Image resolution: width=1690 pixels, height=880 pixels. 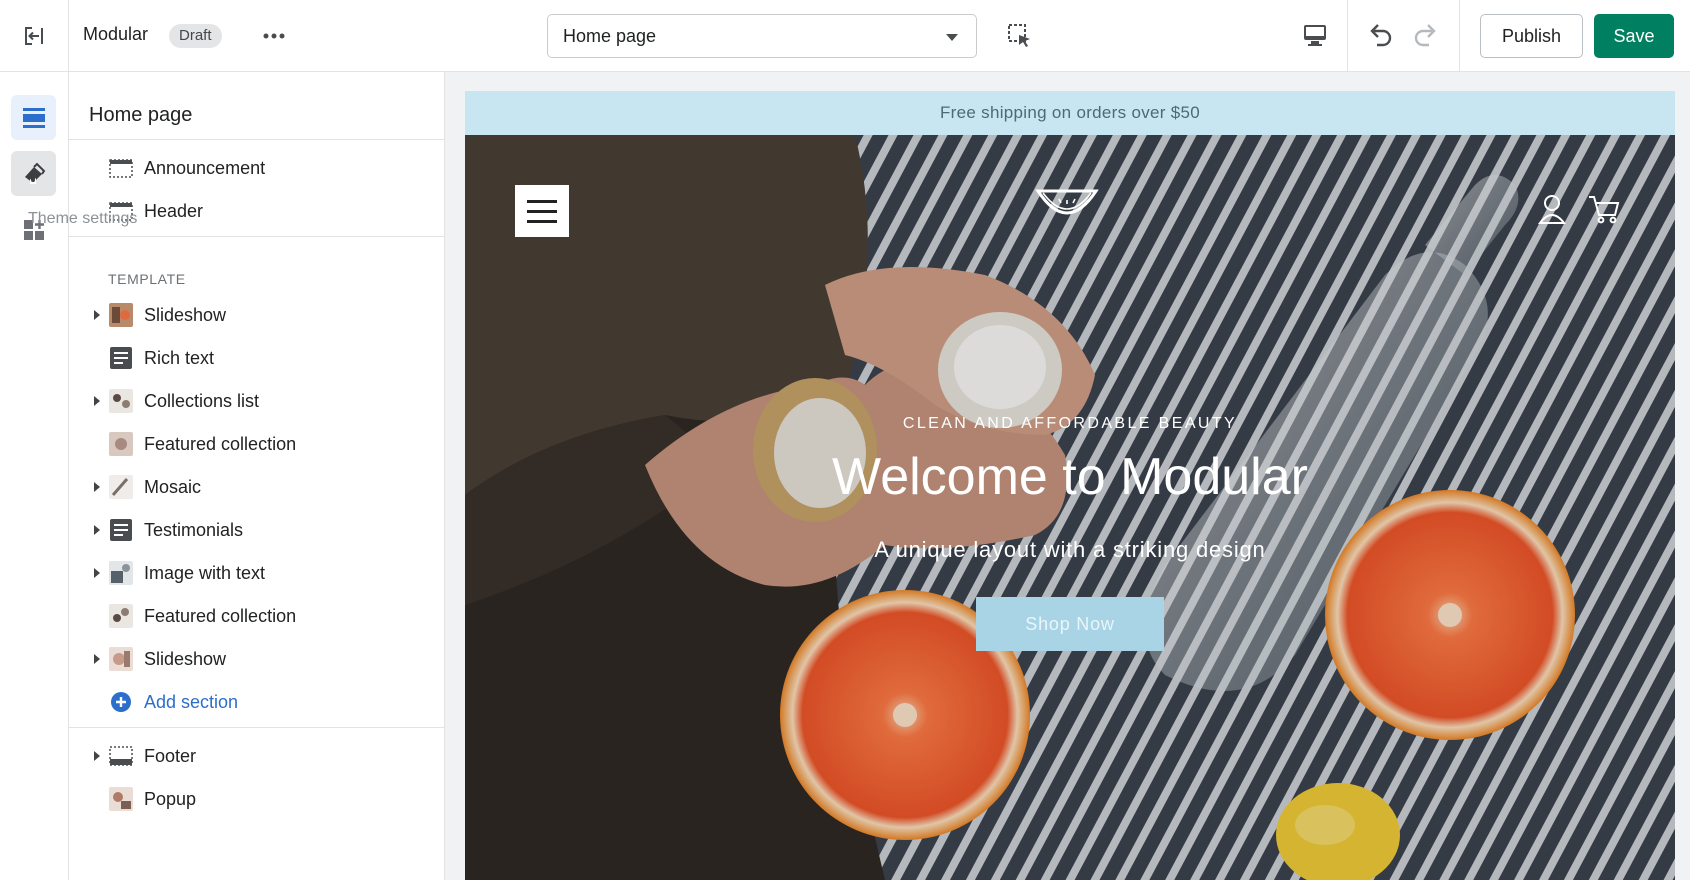 I want to click on app-embeds-tab, so click(x=33, y=229).